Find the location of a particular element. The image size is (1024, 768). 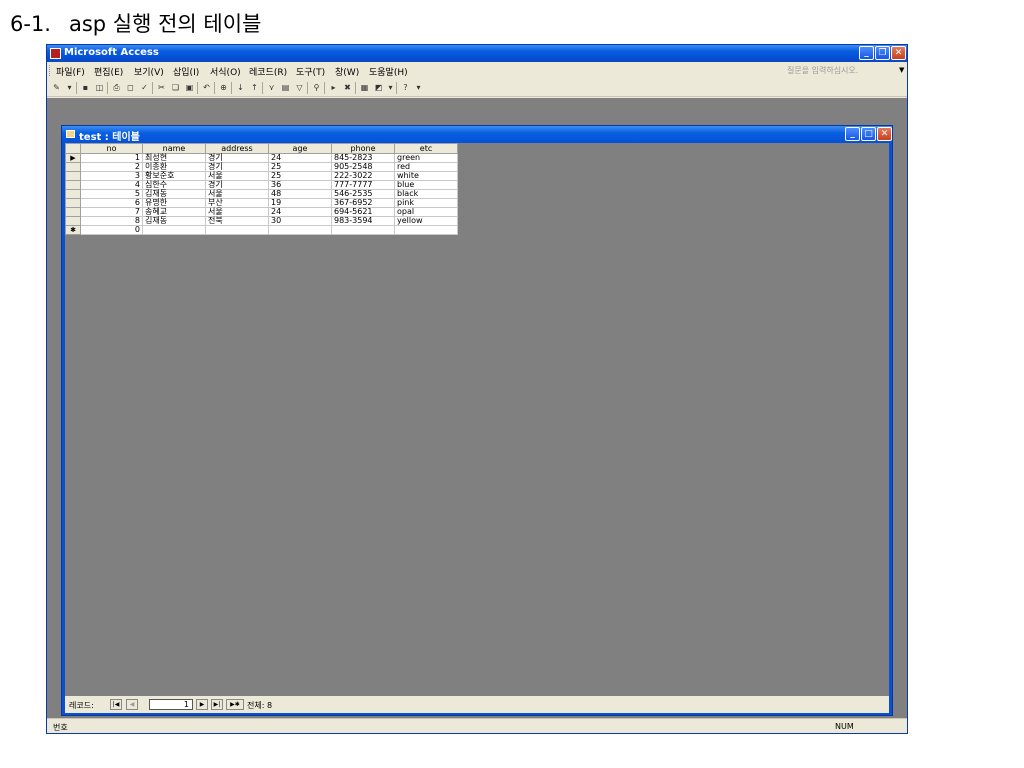

find-icon: ⚲ is located at coordinates (316, 88).